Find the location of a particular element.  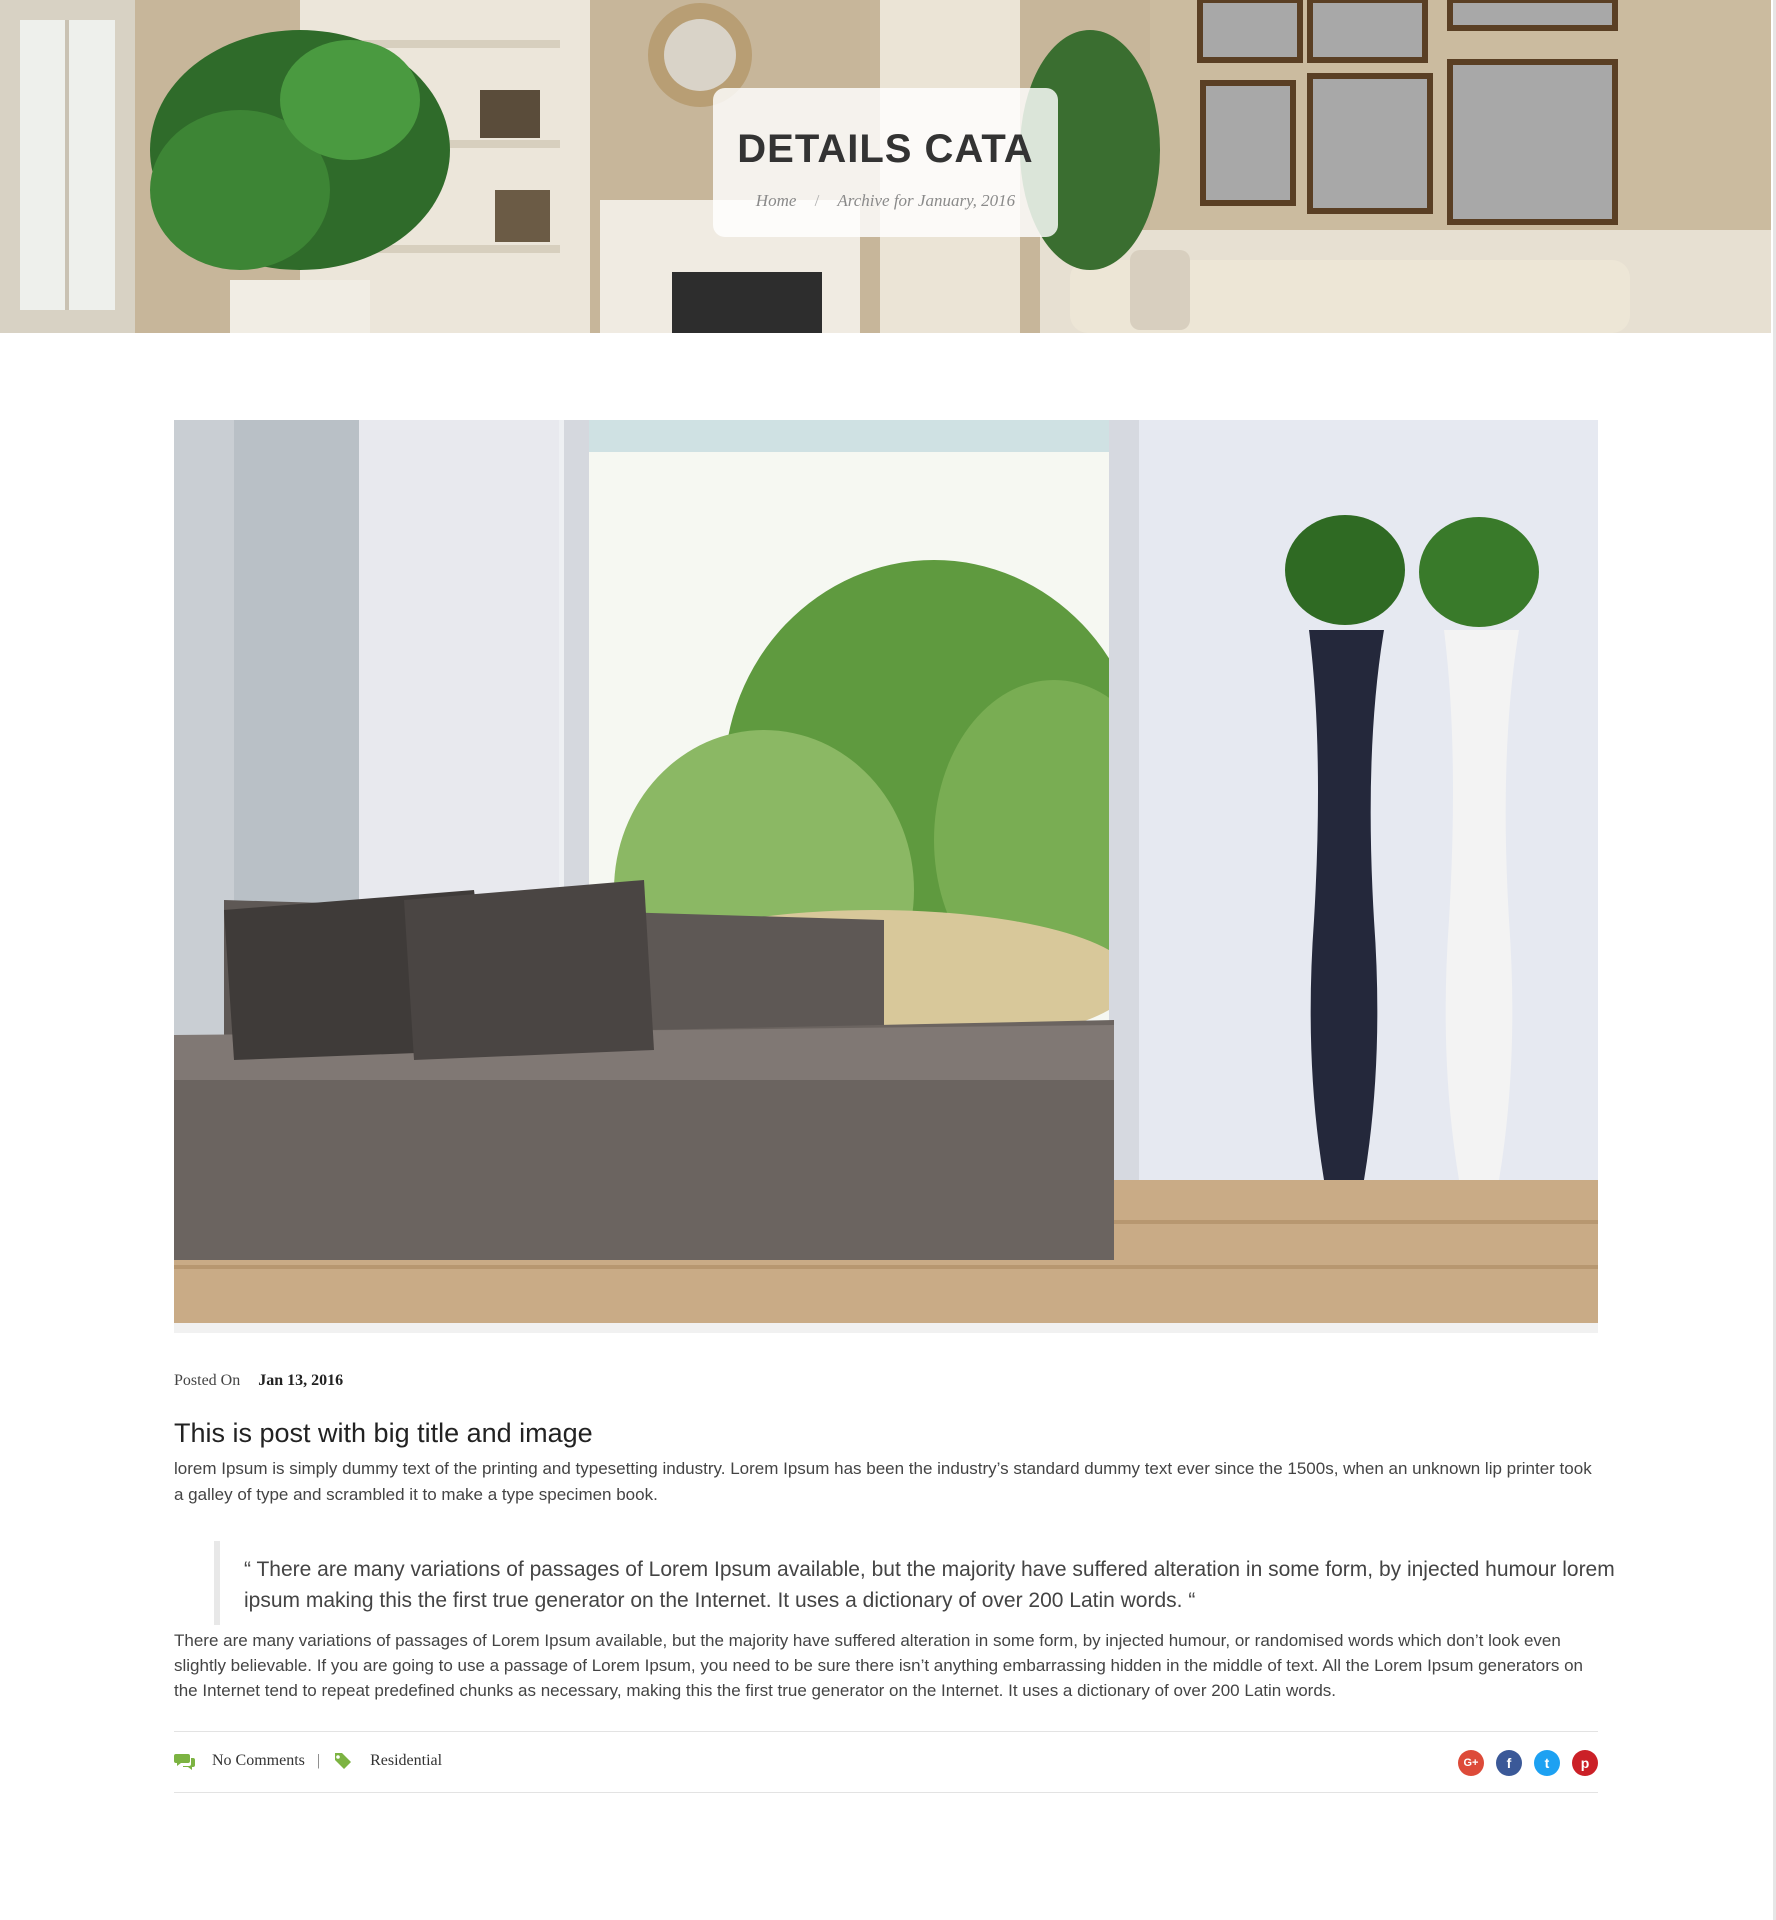

comments-icon is located at coordinates (184, 1762).